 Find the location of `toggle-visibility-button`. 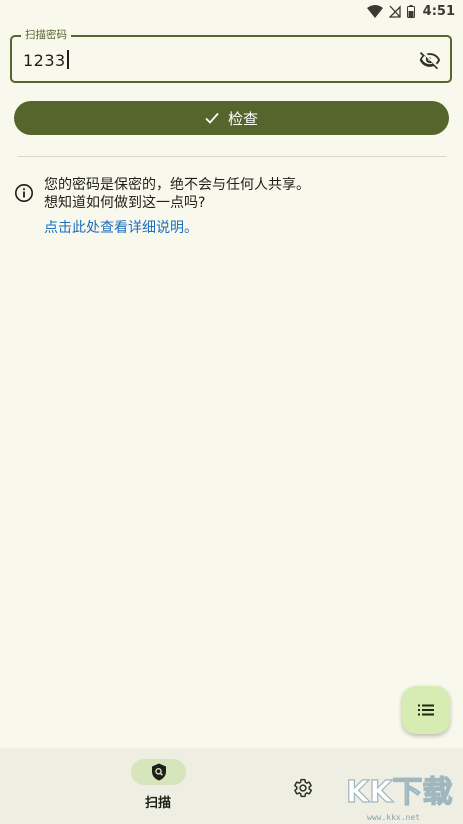

toggle-visibility-button is located at coordinates (430, 60).